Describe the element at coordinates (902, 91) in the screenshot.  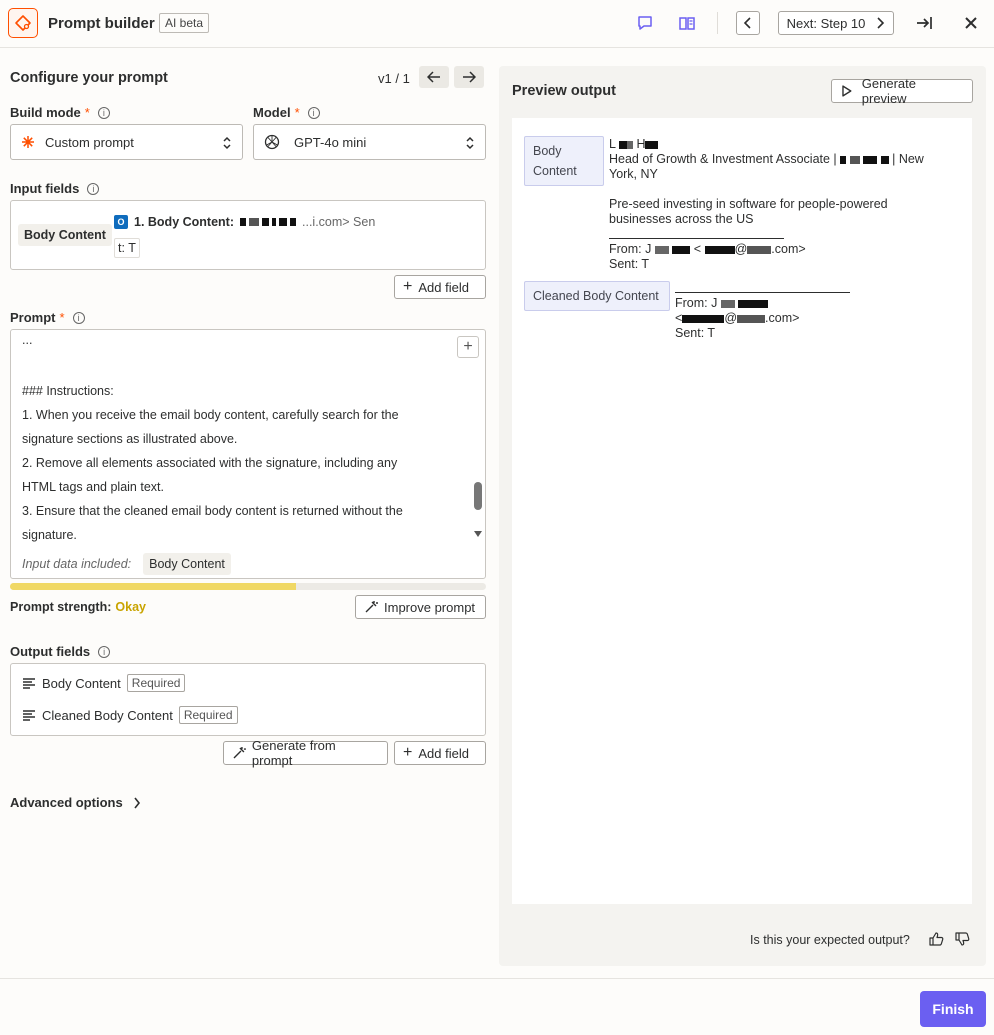
I see `generate-preview-button: Generate preview` at that location.